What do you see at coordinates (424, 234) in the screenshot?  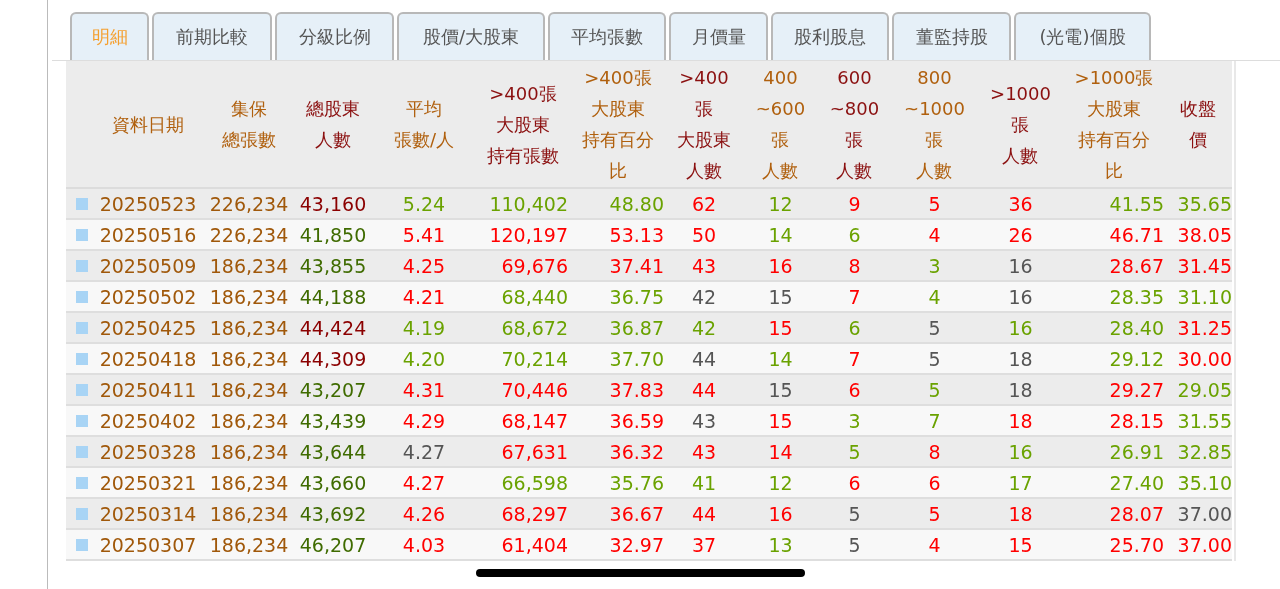 I see `table-cell: 5.41` at bounding box center [424, 234].